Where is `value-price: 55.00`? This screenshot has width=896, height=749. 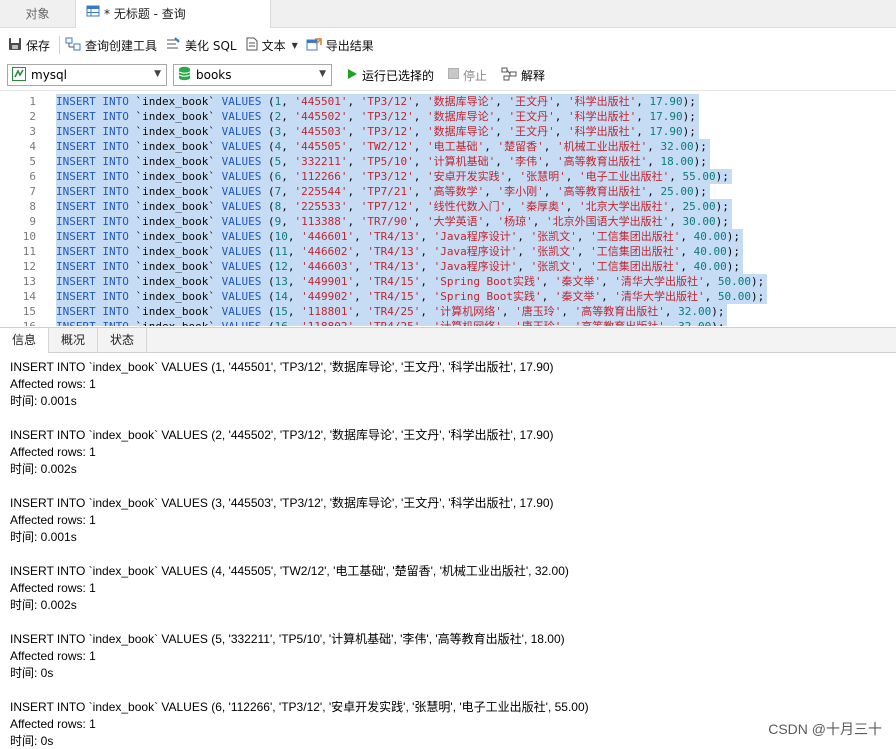
value-price: 55.00 is located at coordinates (699, 176).